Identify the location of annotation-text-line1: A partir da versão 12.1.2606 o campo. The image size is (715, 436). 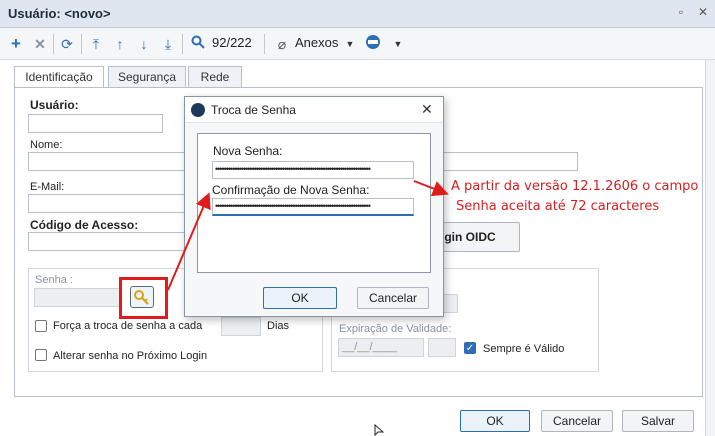
(575, 186).